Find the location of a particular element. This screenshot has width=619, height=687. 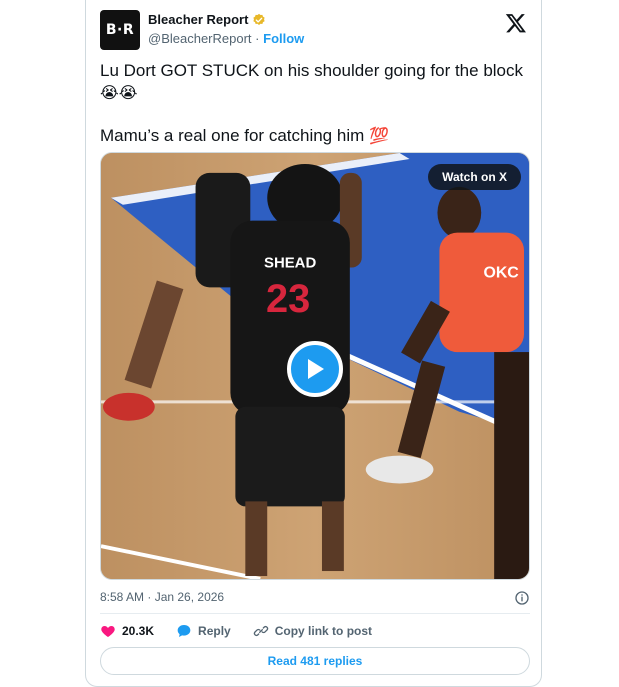

action-bar: 20.3K Reply Copy link to post is located at coordinates (247, 631).